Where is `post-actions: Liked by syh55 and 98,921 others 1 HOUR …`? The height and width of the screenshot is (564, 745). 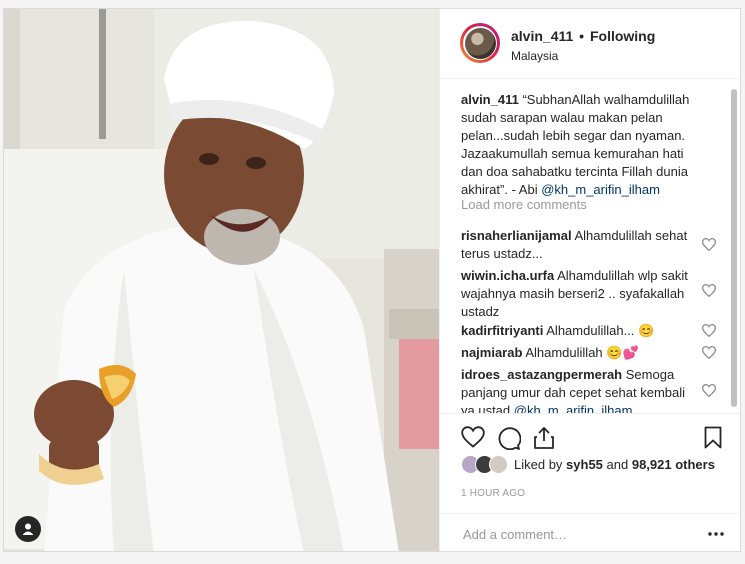
post-actions: Liked by syh55 and 98,921 others 1 HOUR … is located at coordinates (590, 468).